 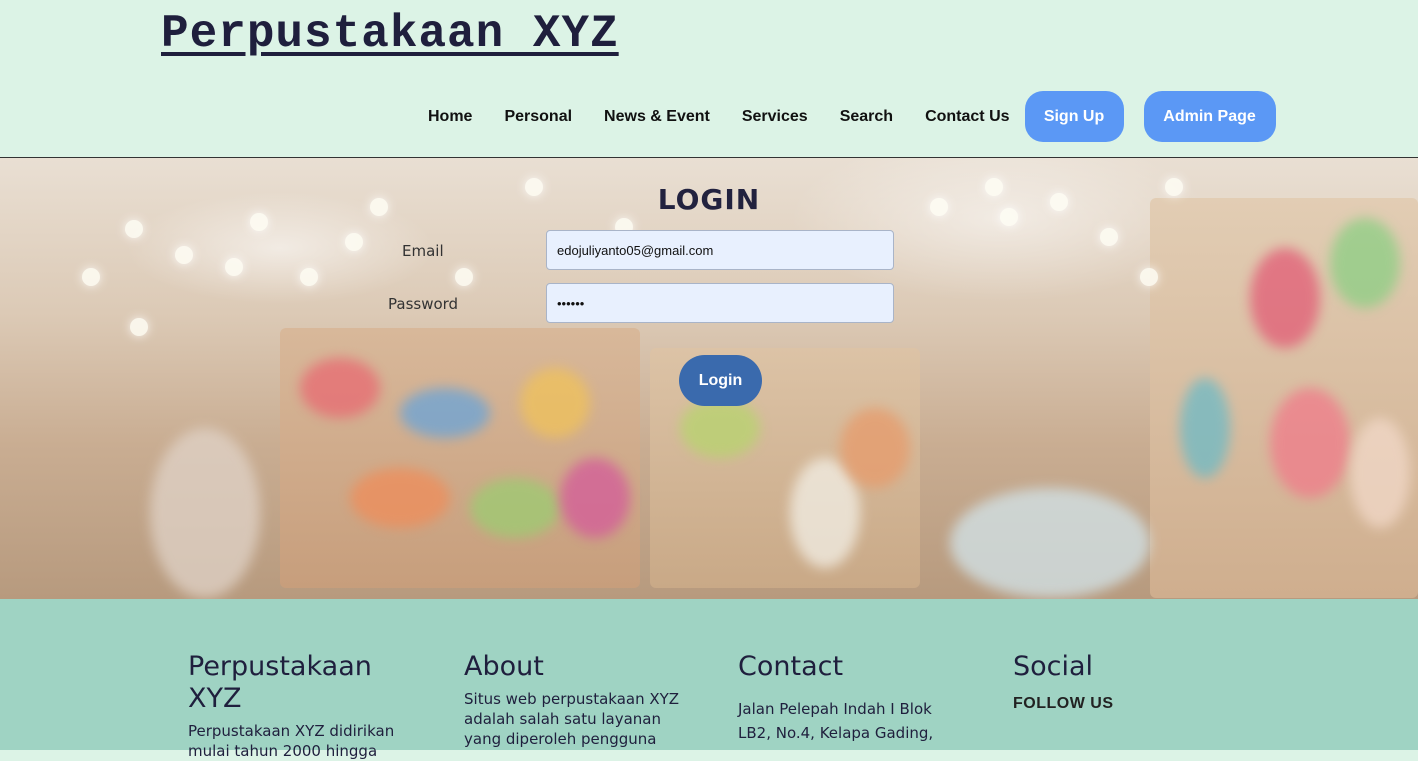 I want to click on email-field: edojuliyanto05@gmail.com, so click(x=720, y=250).